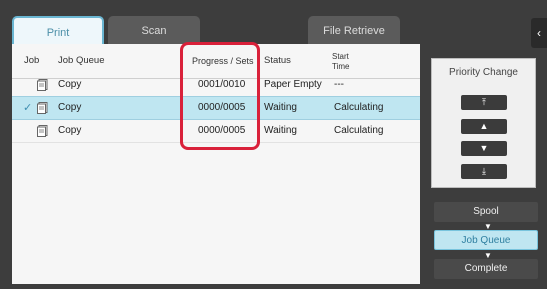  Describe the element at coordinates (484, 102) in the screenshot. I see `move-to-top-button: ⤒` at that location.